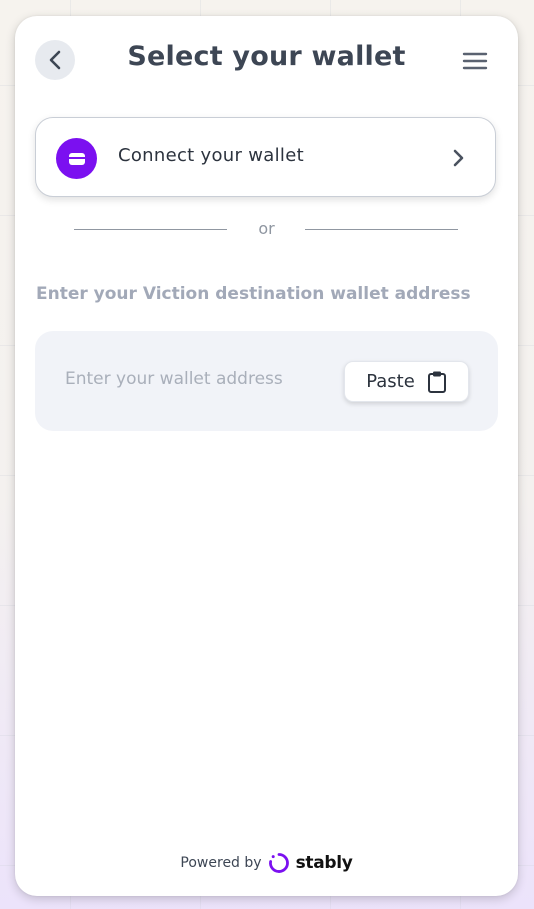 Image resolution: width=534 pixels, height=909 pixels. I want to click on paste-button: Paste, so click(406, 381).